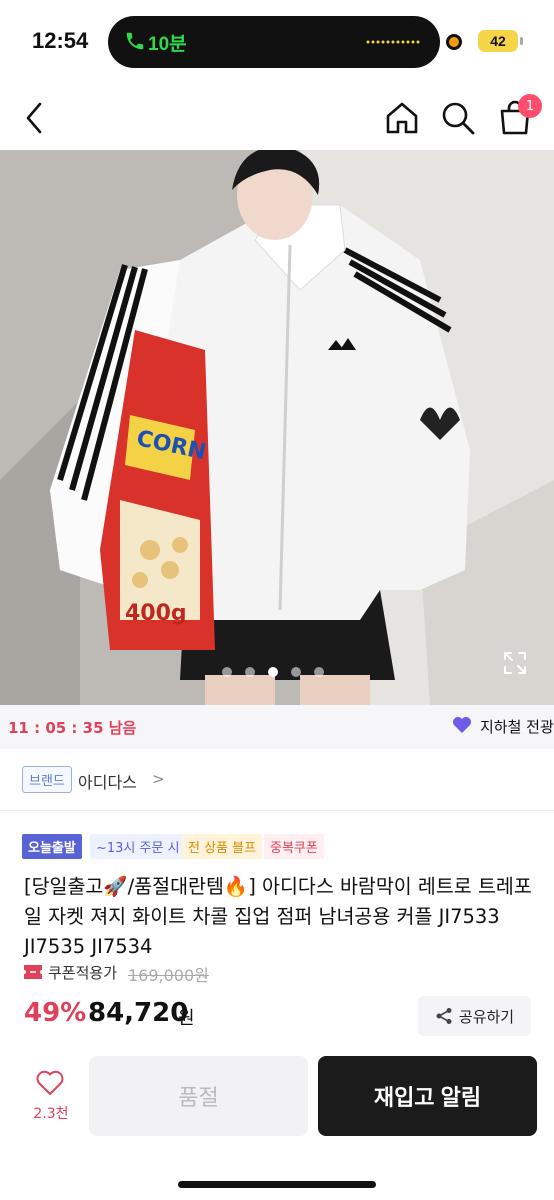 The height and width of the screenshot is (1200, 554). Describe the element at coordinates (222, 846) in the screenshot. I see `badge-black-friday: 전 상품 블프` at that location.